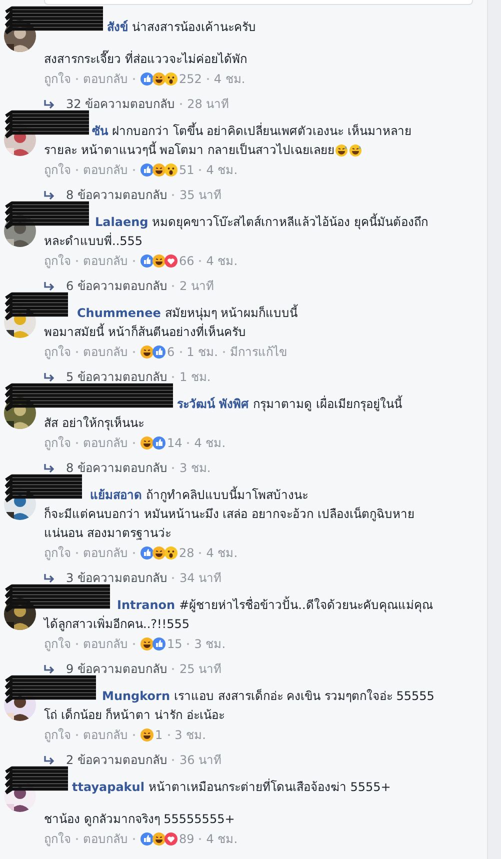  What do you see at coordinates (121, 104) in the screenshot?
I see `replies-link: 32 ข้อความตอบกลับ` at bounding box center [121, 104].